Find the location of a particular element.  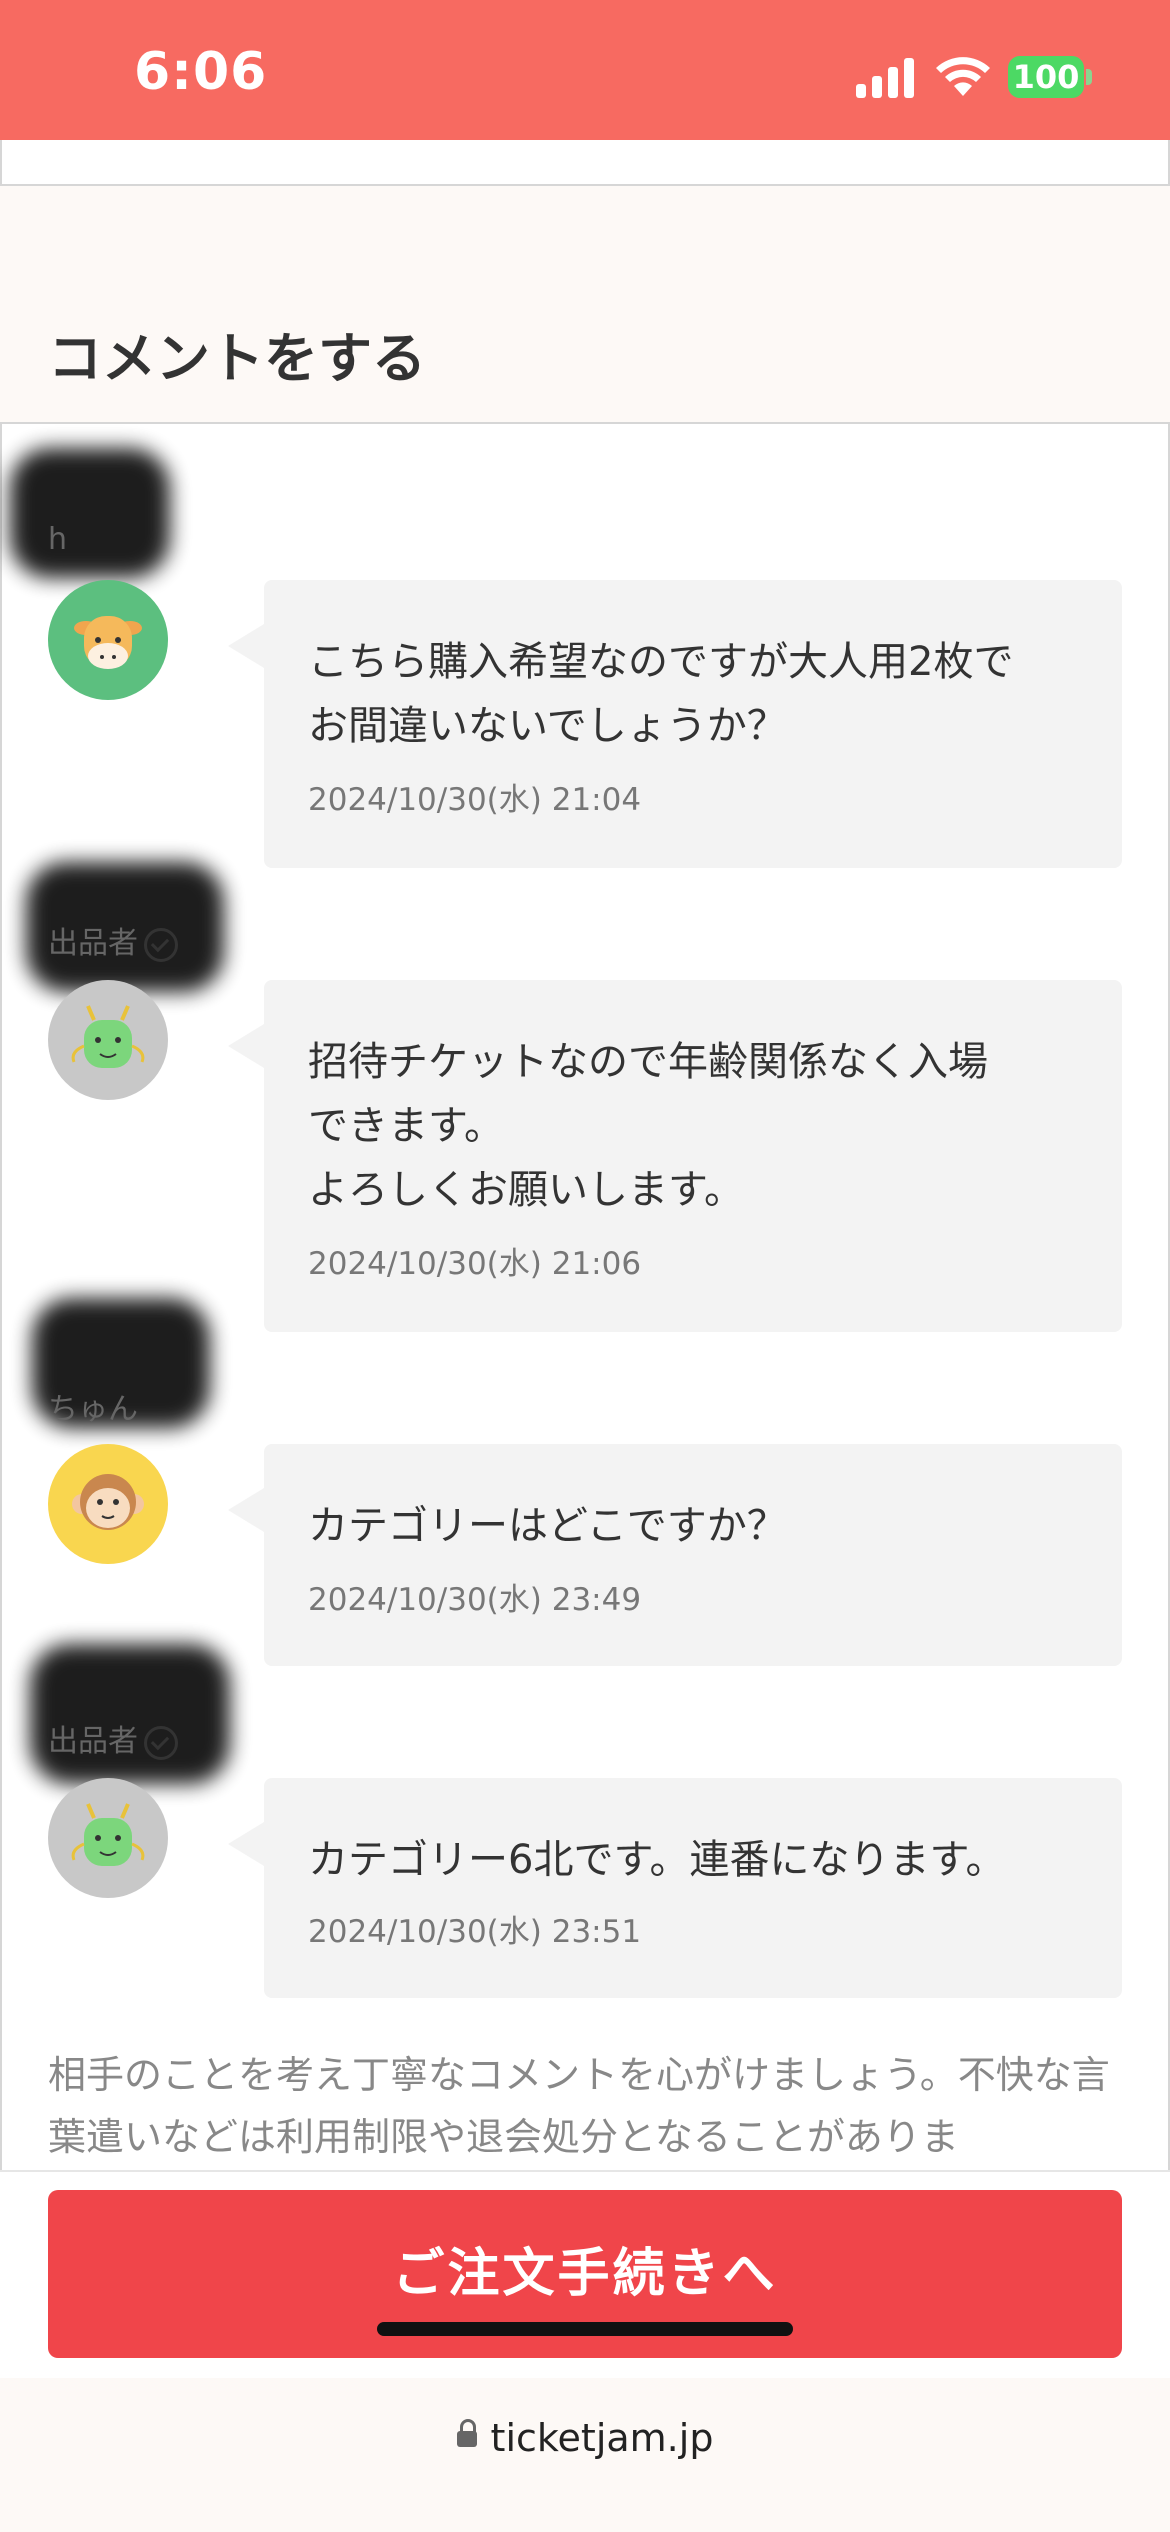

comment-bubble: カテゴリーはどこですか？ 2024/10/30(水) 23:49 is located at coordinates (675, 1555).